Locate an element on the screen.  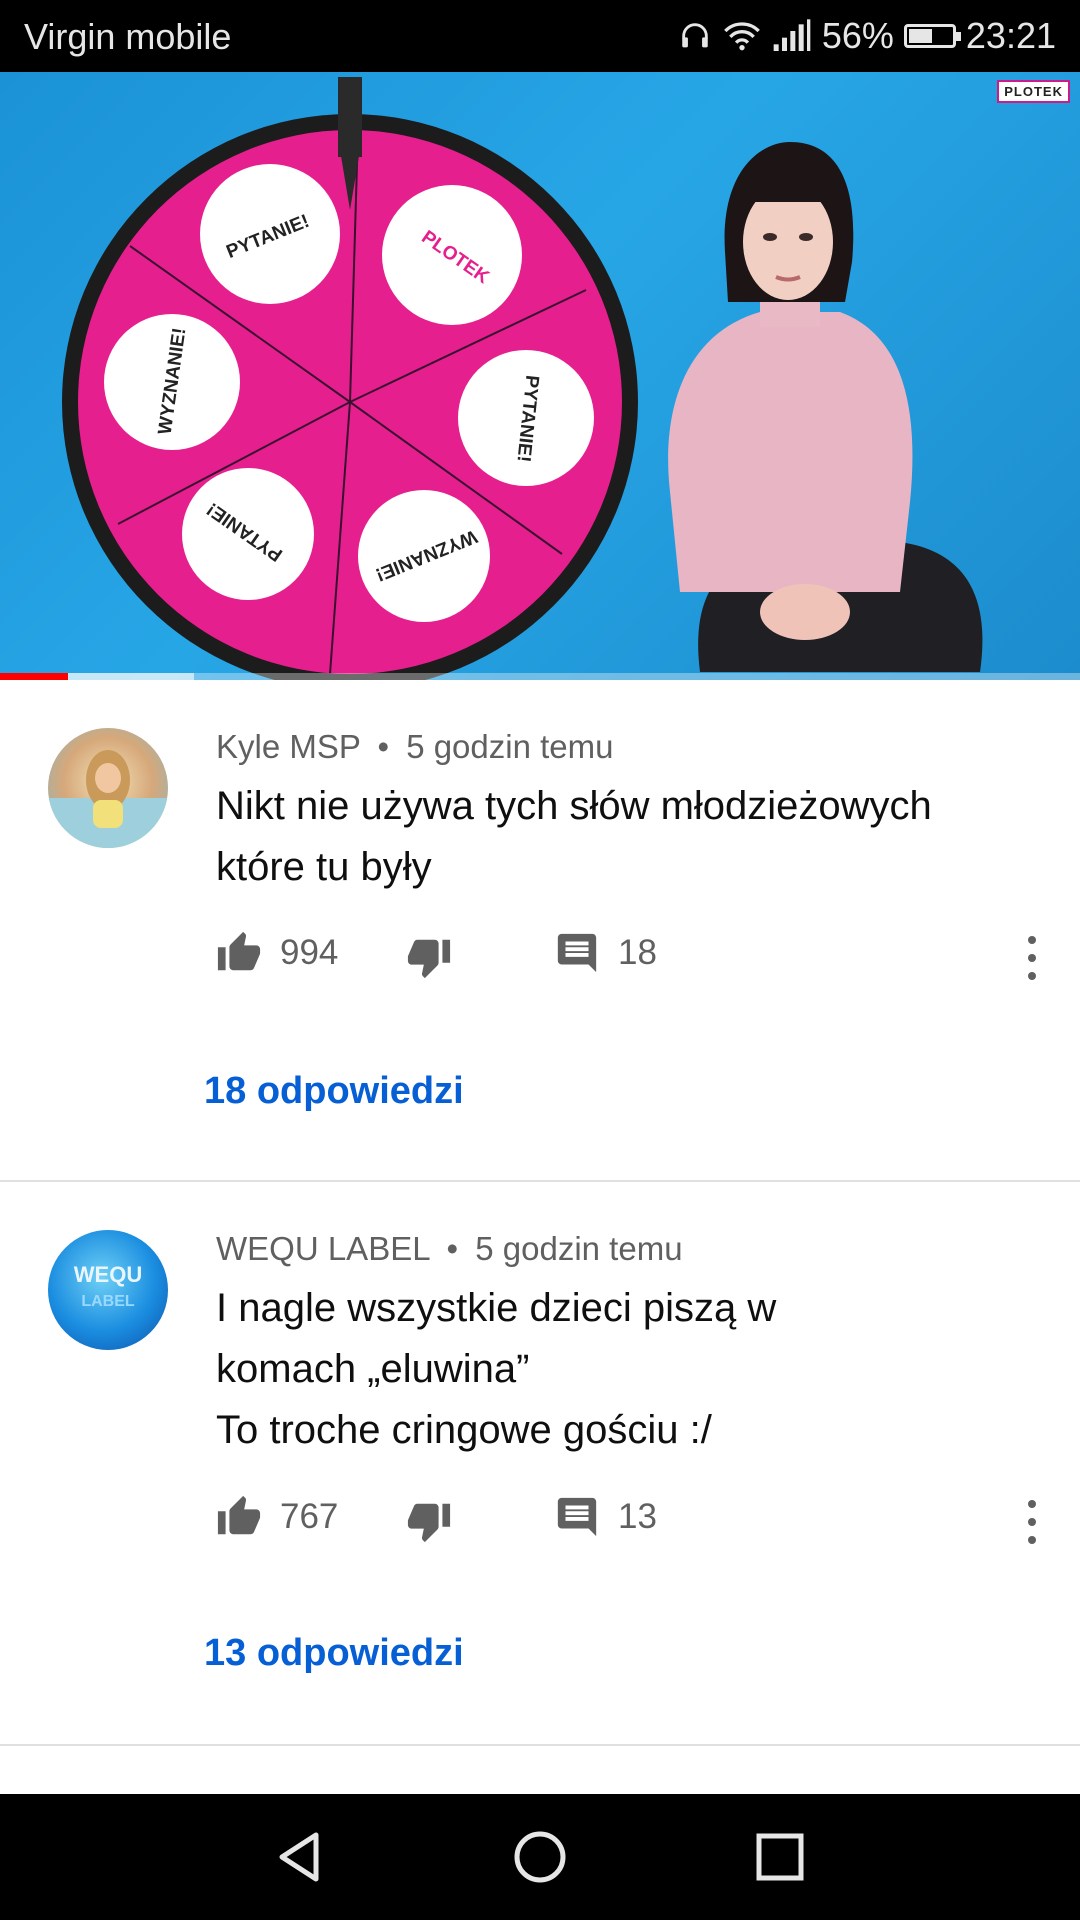
avatar-text: LABEL is located at coordinates (108, 1301).